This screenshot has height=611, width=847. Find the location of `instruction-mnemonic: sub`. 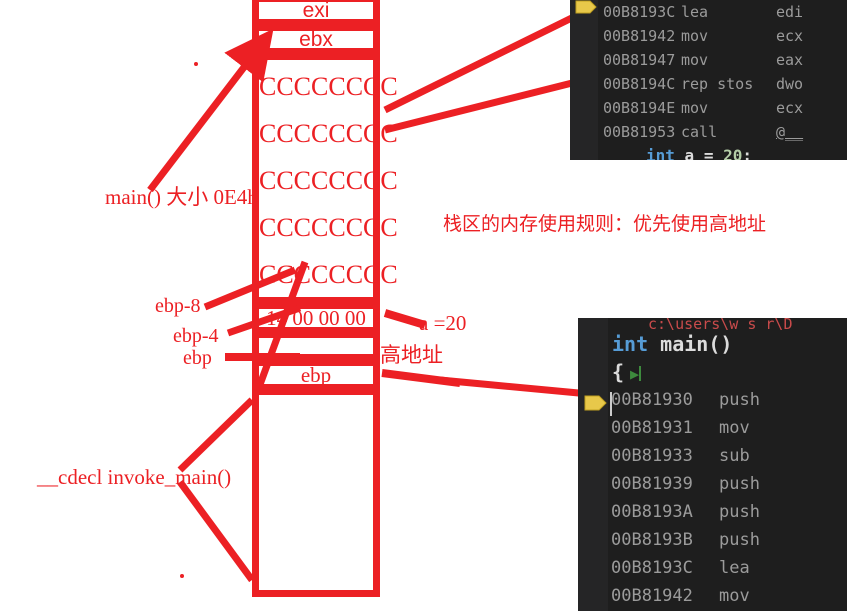

instruction-mnemonic: sub is located at coordinates (734, 456).